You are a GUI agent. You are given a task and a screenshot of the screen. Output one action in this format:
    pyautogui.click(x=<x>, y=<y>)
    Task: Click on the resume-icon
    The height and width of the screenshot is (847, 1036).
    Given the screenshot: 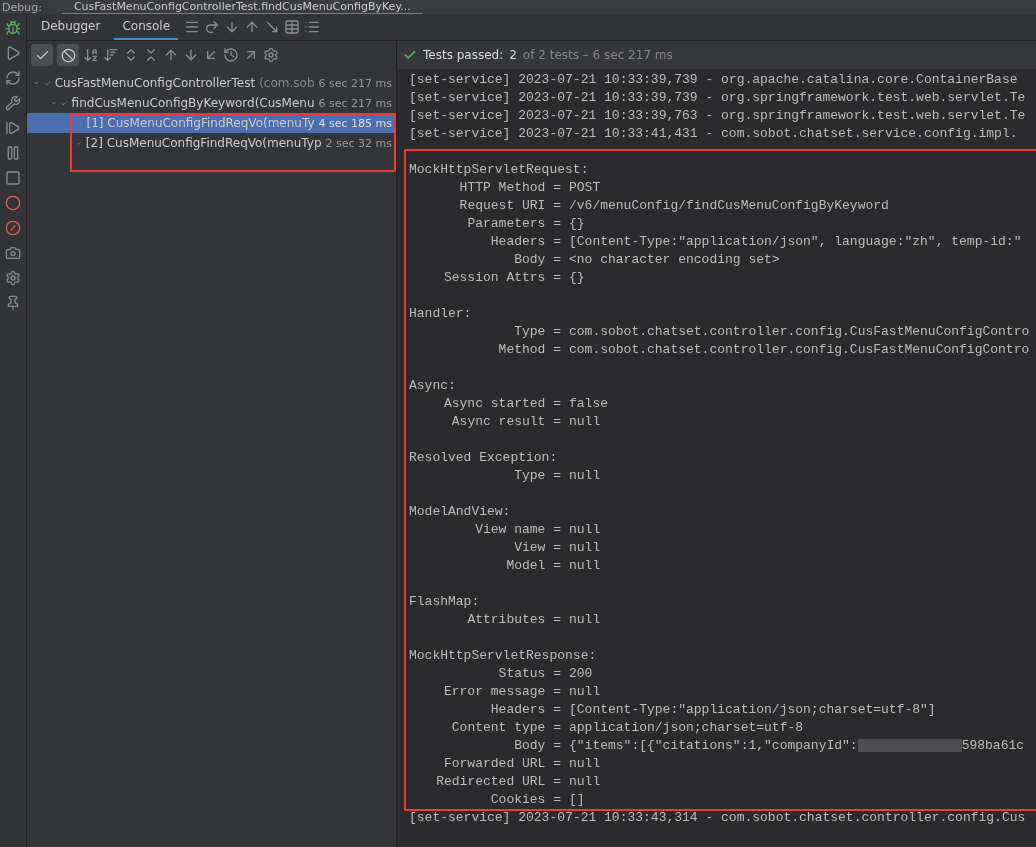 What is the action you would take?
    pyautogui.click(x=13, y=53)
    